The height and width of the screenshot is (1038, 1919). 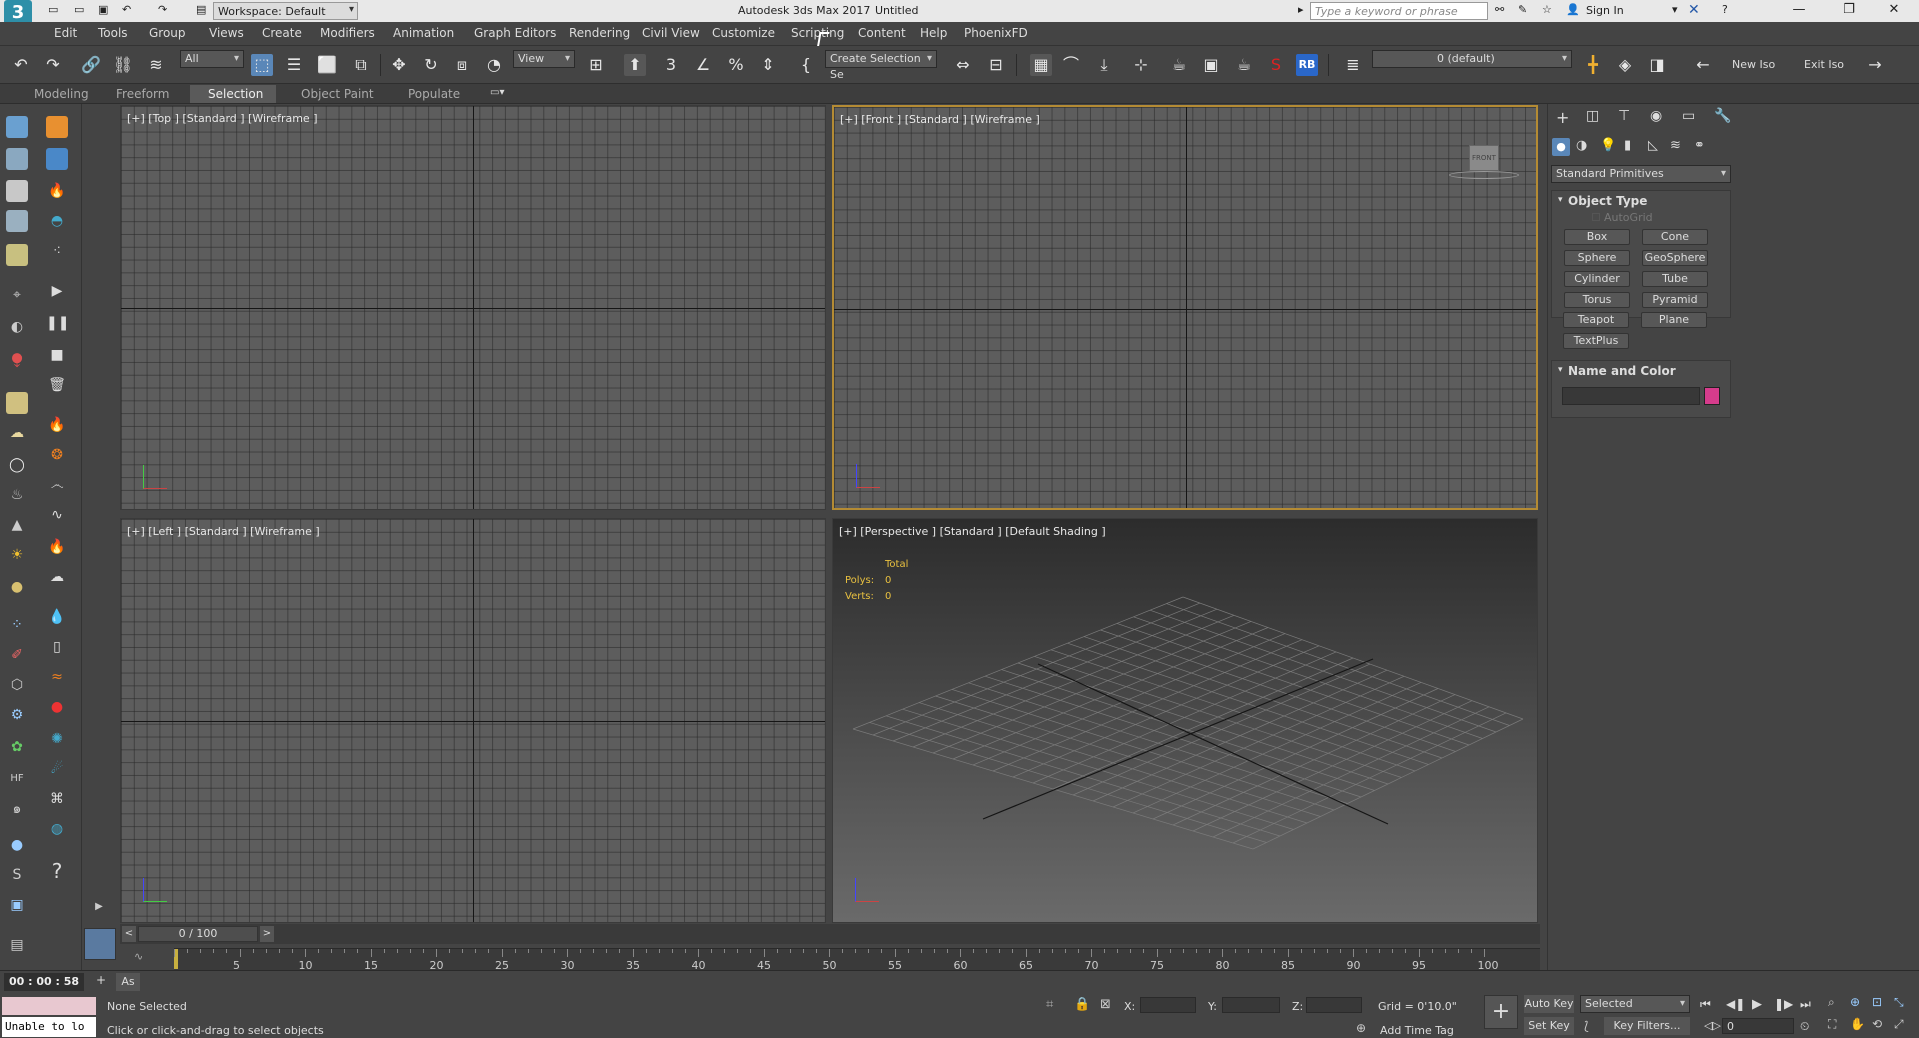 I want to click on auto-key-button: Auto Key, so click(x=1549, y=1004).